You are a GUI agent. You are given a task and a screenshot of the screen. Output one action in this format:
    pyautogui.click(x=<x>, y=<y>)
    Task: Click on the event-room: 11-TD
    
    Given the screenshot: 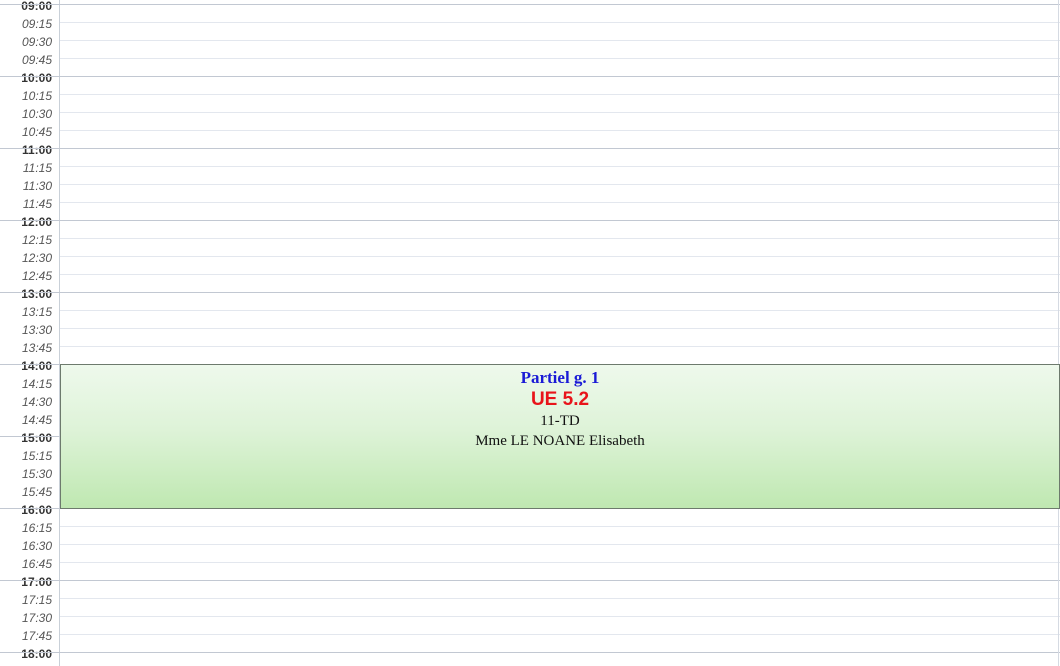 What is the action you would take?
    pyautogui.click(x=560, y=421)
    